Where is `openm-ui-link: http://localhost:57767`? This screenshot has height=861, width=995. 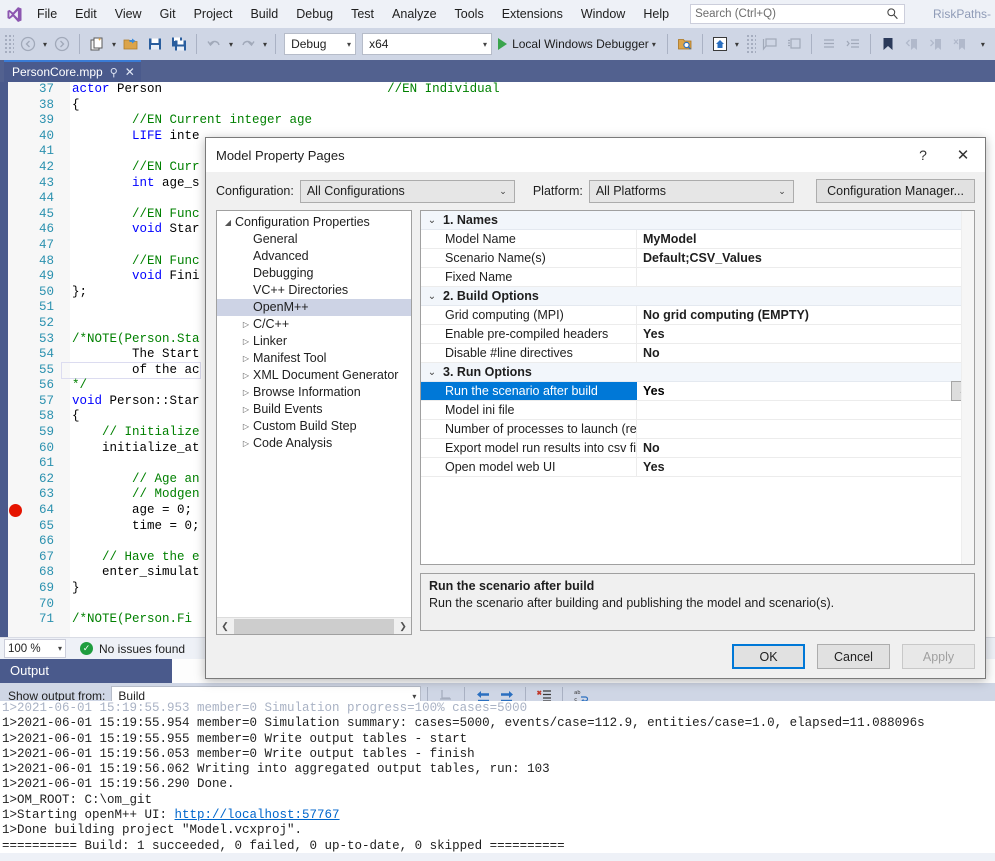
openm-ui-link: http://localhost:57767 is located at coordinates (257, 815).